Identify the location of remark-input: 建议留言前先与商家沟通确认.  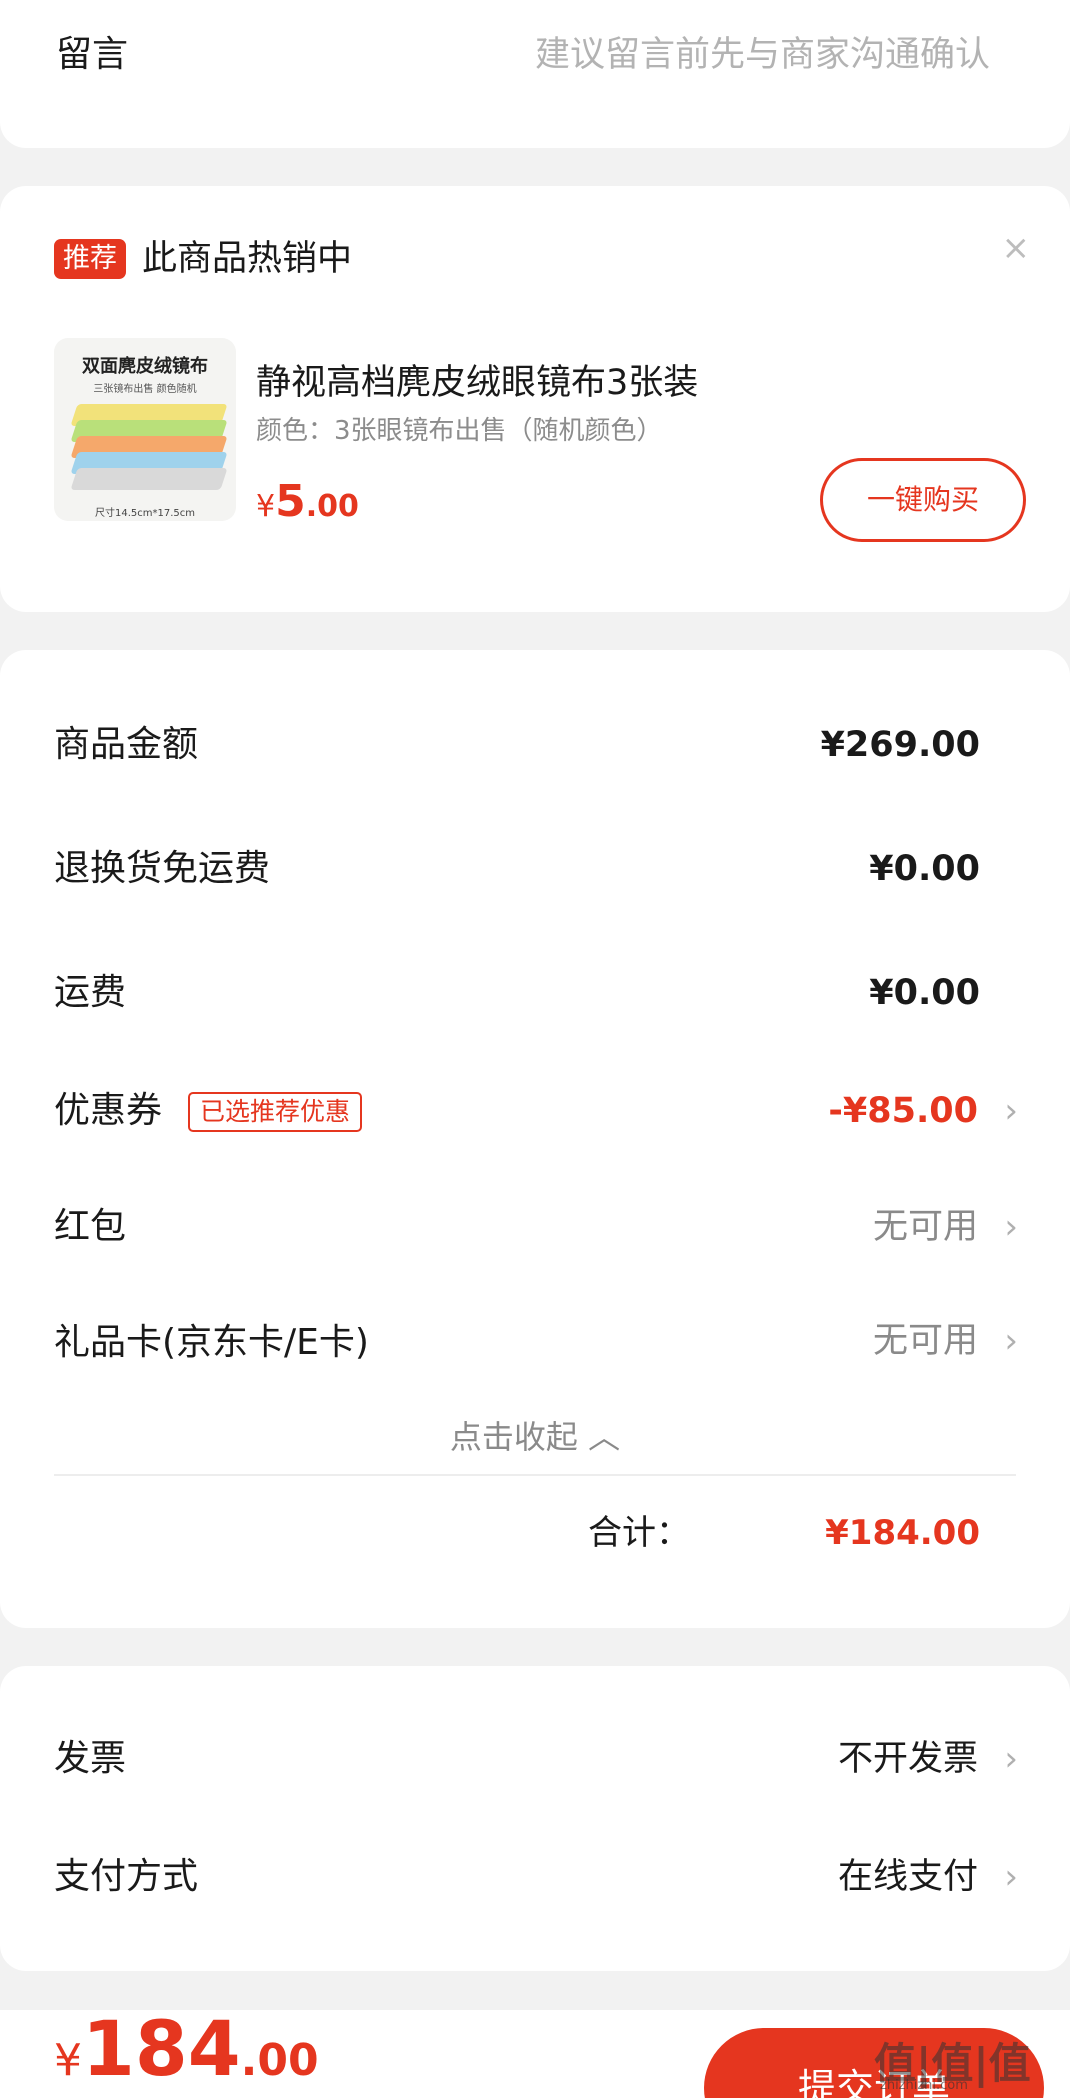
(762, 55).